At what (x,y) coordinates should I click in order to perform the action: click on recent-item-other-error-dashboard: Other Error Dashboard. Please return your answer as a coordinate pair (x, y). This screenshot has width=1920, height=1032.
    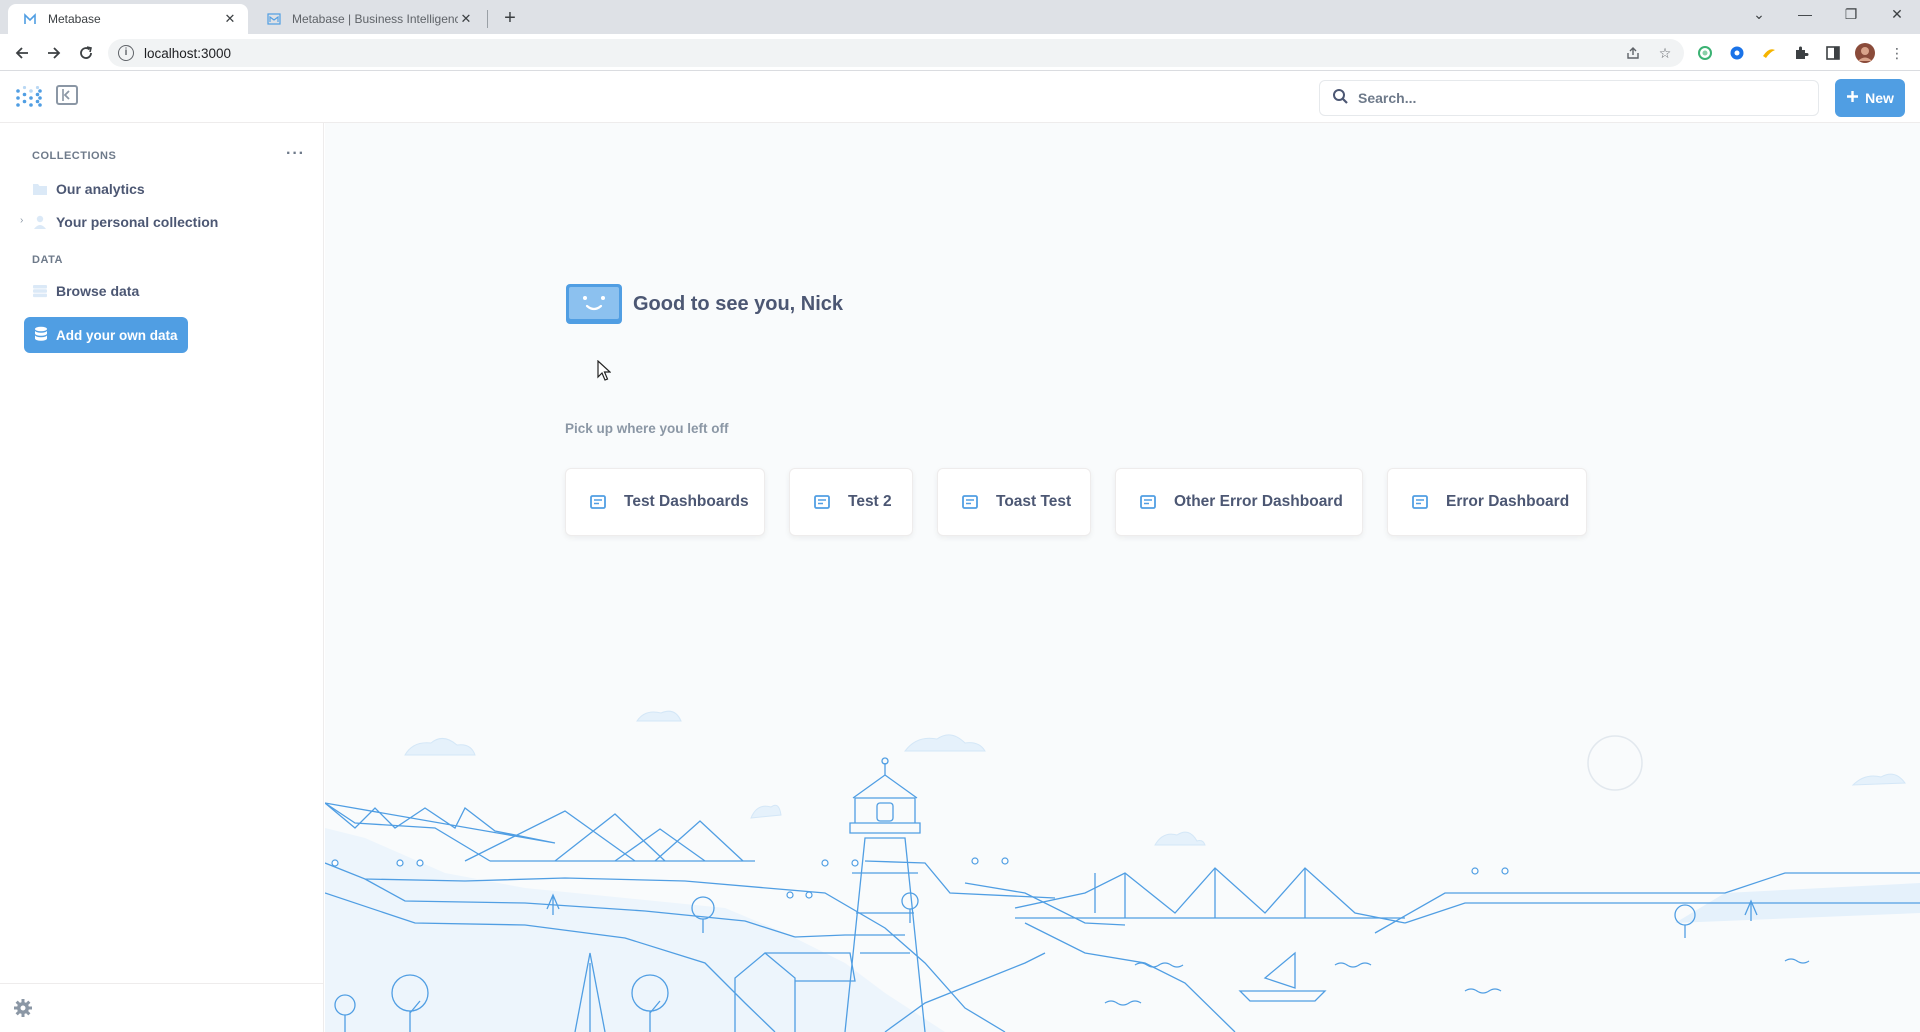
    Looking at the image, I should click on (1239, 502).